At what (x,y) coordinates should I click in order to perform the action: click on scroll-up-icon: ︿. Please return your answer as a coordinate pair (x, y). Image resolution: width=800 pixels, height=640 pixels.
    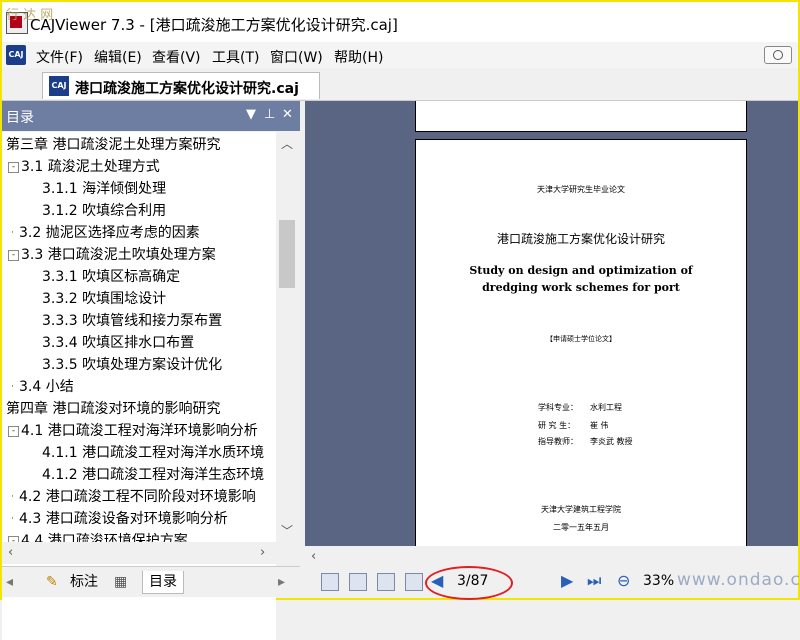
    Looking at the image, I should click on (287, 143).